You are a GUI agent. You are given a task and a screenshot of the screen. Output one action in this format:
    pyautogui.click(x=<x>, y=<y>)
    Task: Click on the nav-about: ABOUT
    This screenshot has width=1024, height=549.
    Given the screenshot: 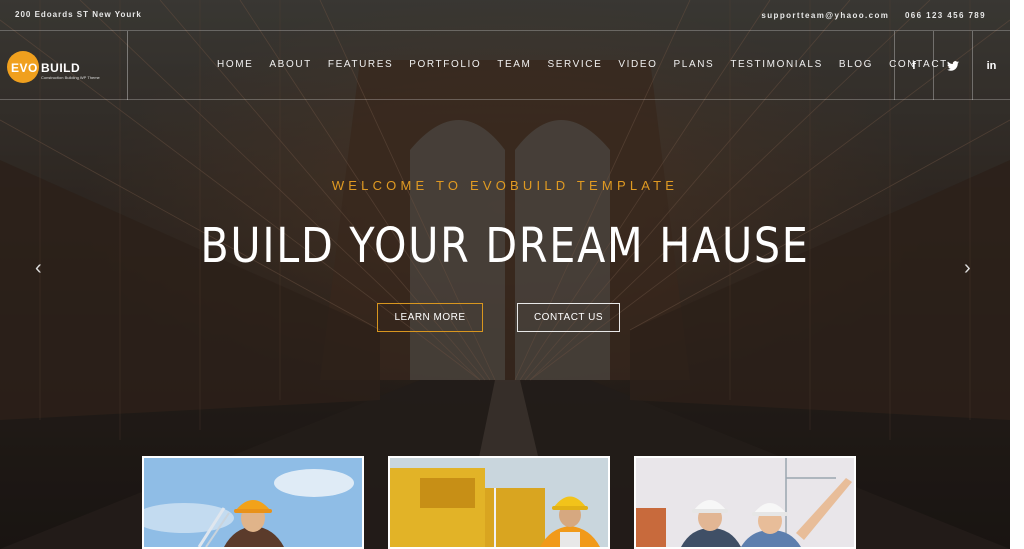 What is the action you would take?
    pyautogui.click(x=290, y=64)
    